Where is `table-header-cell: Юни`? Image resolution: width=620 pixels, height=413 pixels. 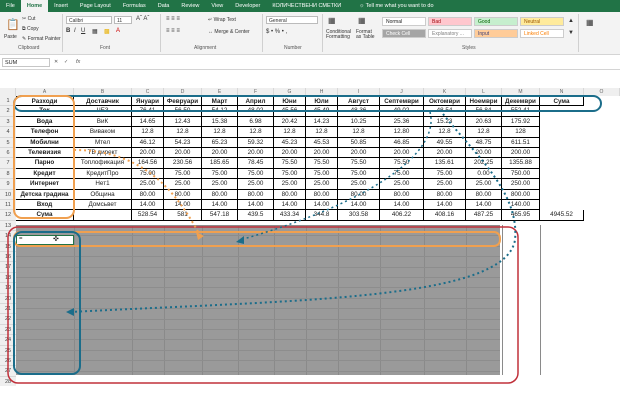 table-header-cell: Юни is located at coordinates (290, 101).